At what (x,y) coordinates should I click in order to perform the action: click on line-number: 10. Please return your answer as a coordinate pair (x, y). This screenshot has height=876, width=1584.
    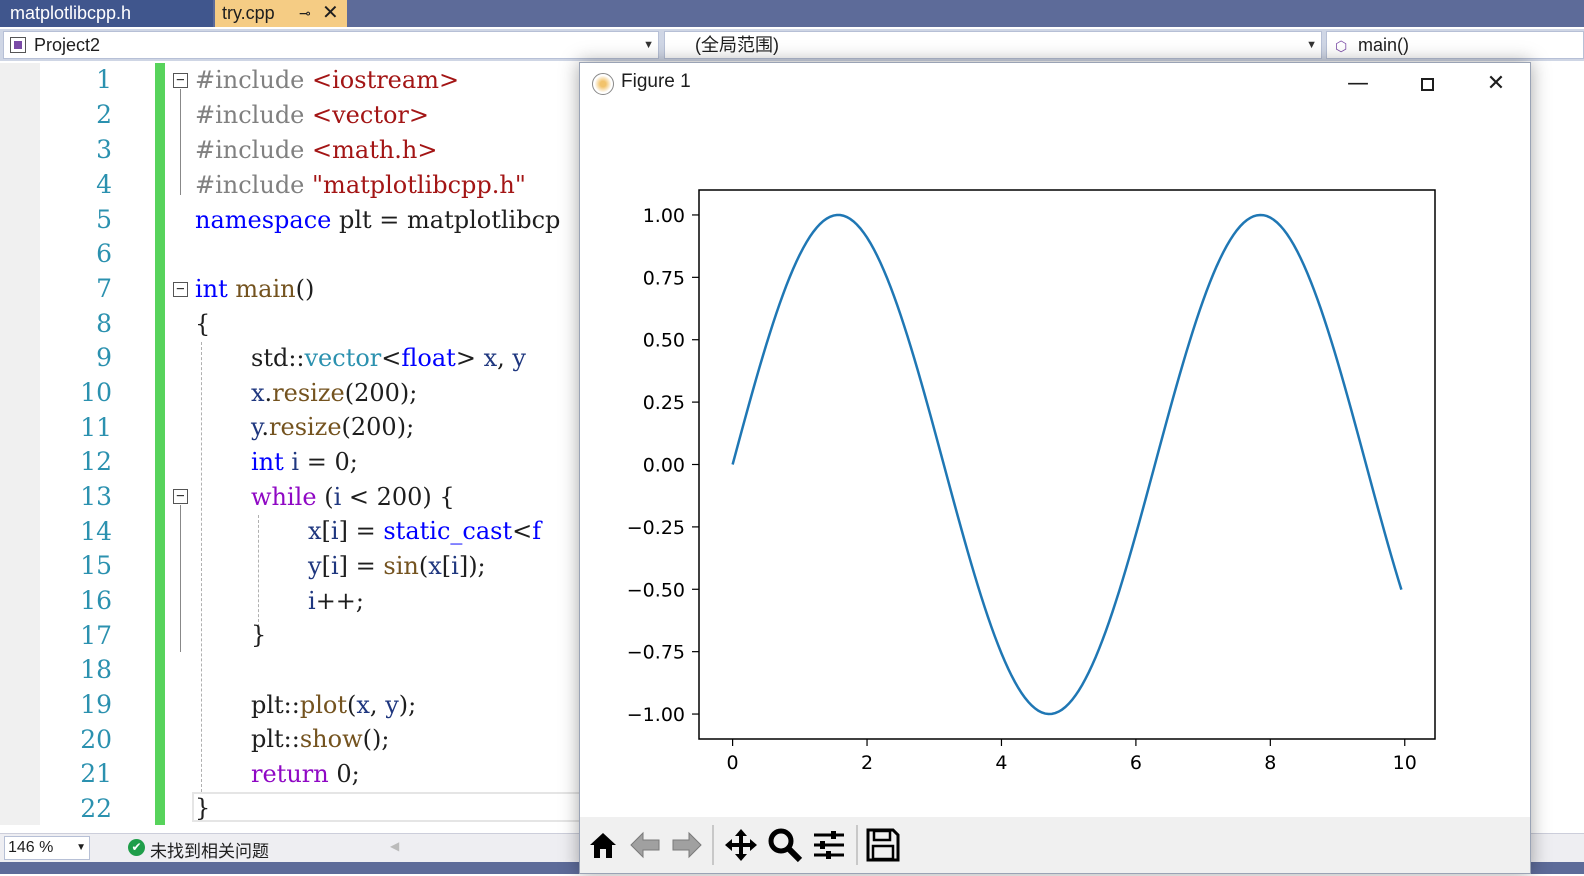
    Looking at the image, I should click on (96, 392).